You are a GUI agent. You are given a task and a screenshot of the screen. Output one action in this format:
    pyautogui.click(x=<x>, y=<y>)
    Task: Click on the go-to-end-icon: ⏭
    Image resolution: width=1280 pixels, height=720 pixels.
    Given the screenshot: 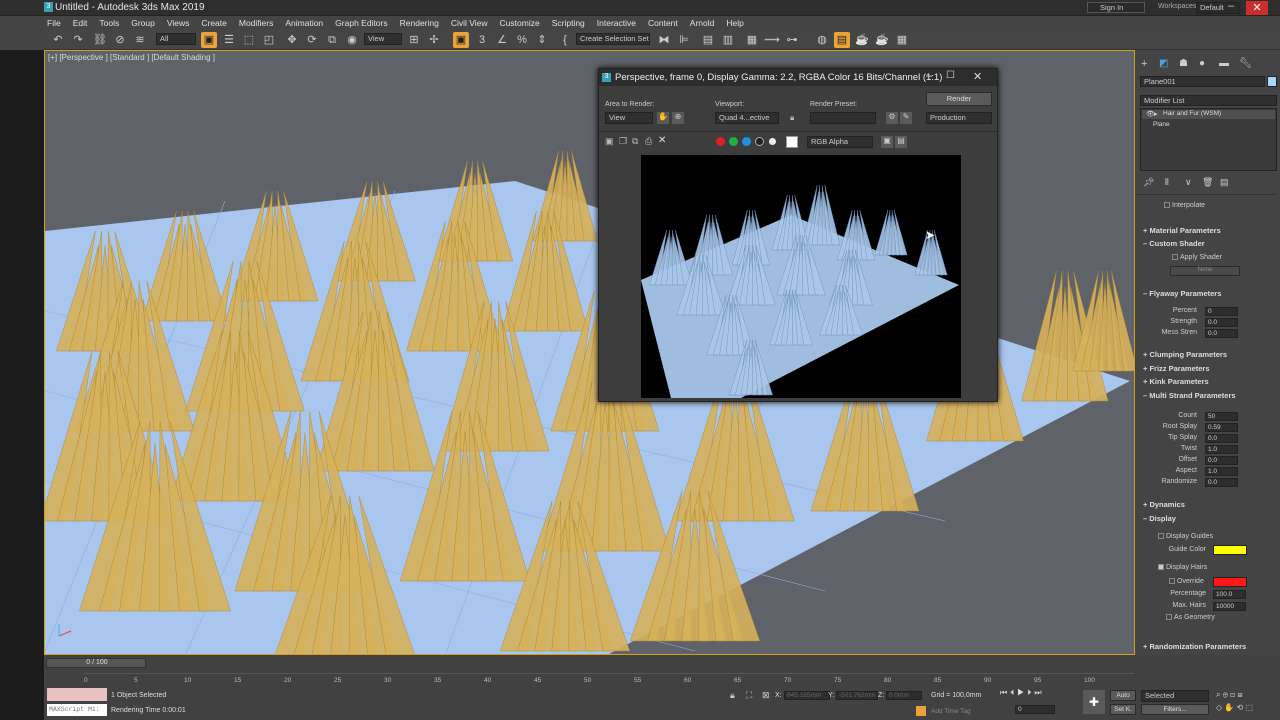 What is the action you would take?
    pyautogui.click(x=1039, y=692)
    